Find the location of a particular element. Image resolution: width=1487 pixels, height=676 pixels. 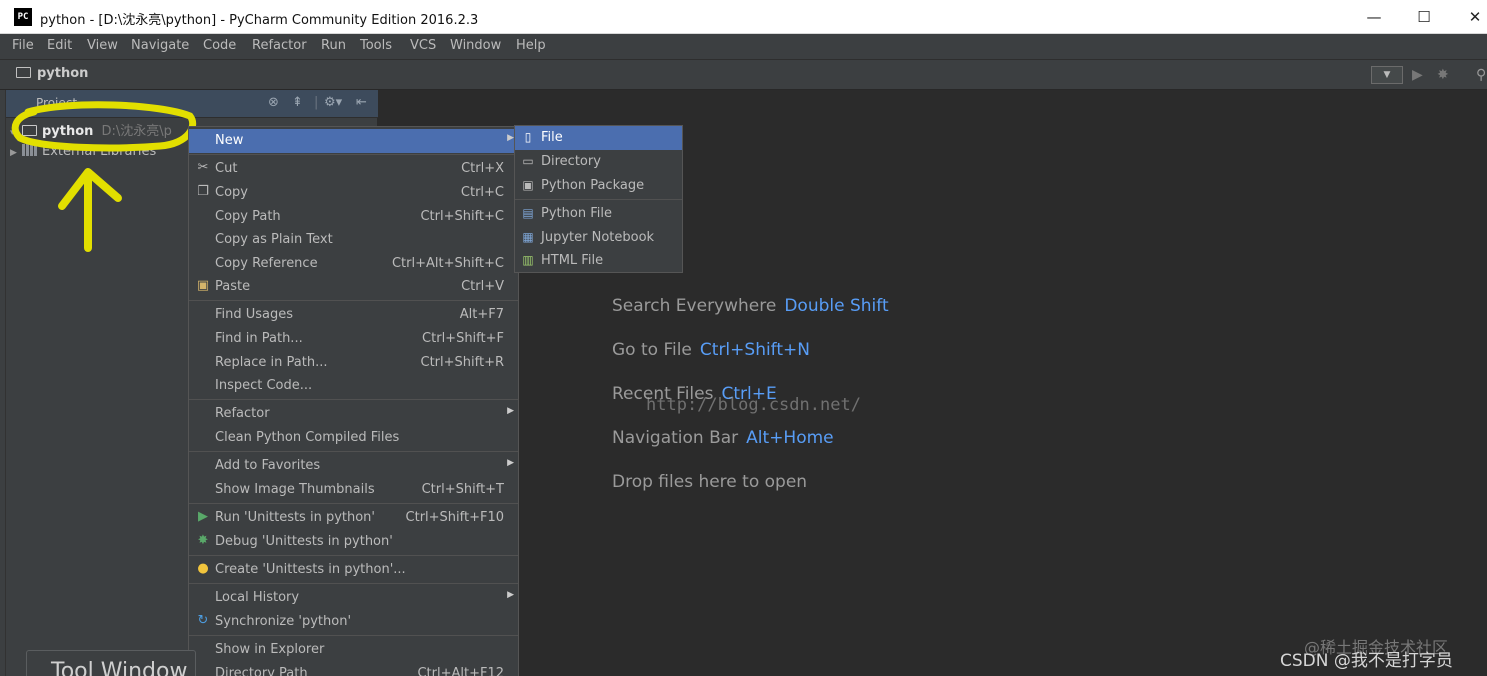

file-icon: ▯ is located at coordinates (528, 137).